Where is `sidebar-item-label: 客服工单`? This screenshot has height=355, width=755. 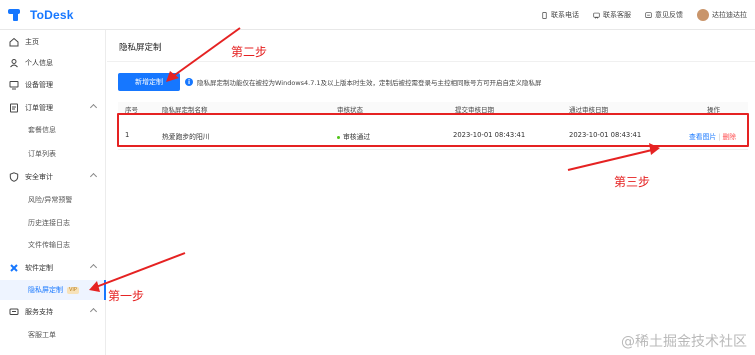
sidebar-item-label: 客服工单 is located at coordinates (42, 335).